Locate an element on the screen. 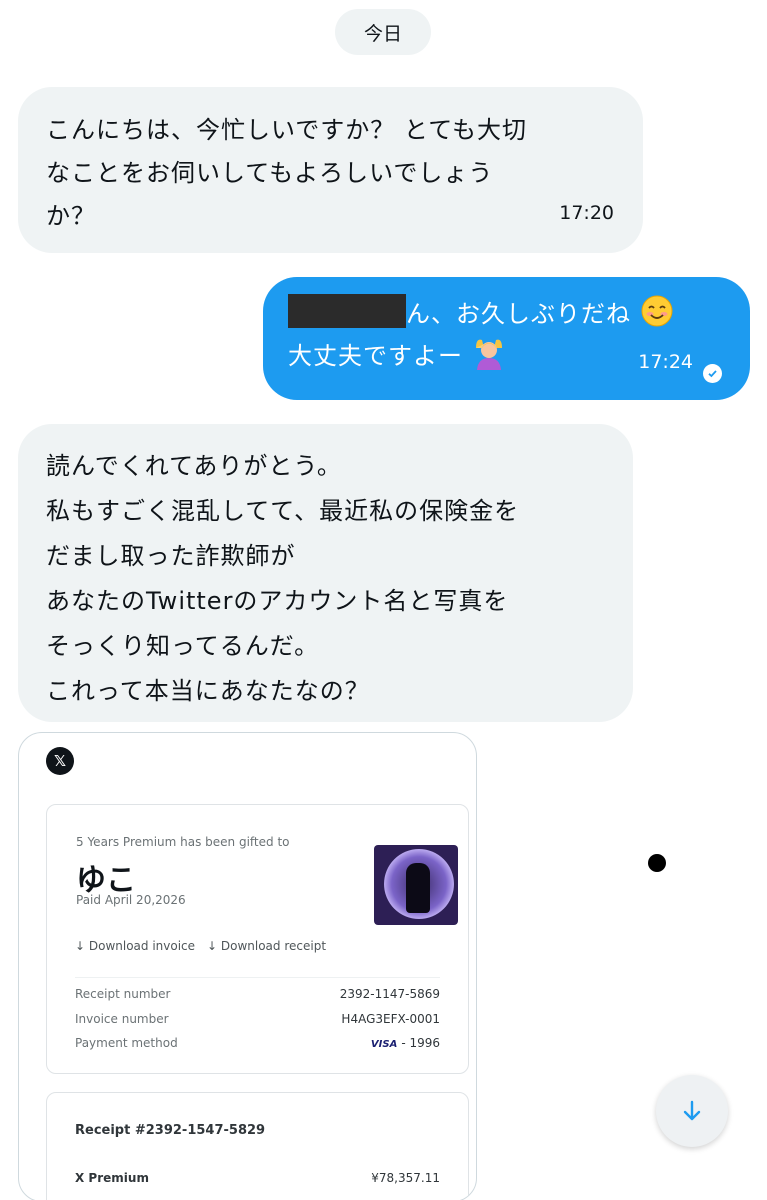 The height and width of the screenshot is (1200, 767). divider is located at coordinates (257, 977).